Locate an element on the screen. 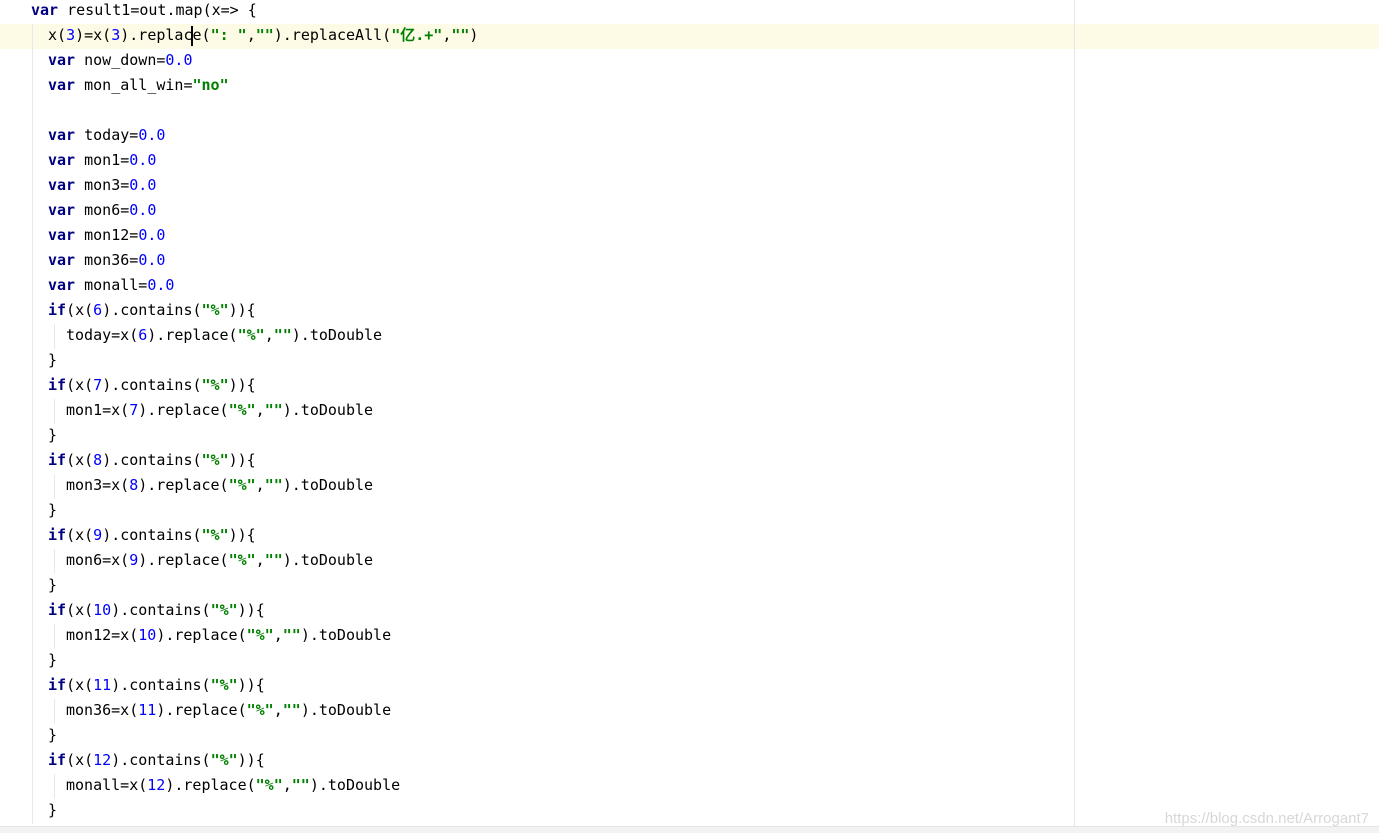  code-line: mon12=x(10).replace("%","").toDouble is located at coordinates (689, 636).